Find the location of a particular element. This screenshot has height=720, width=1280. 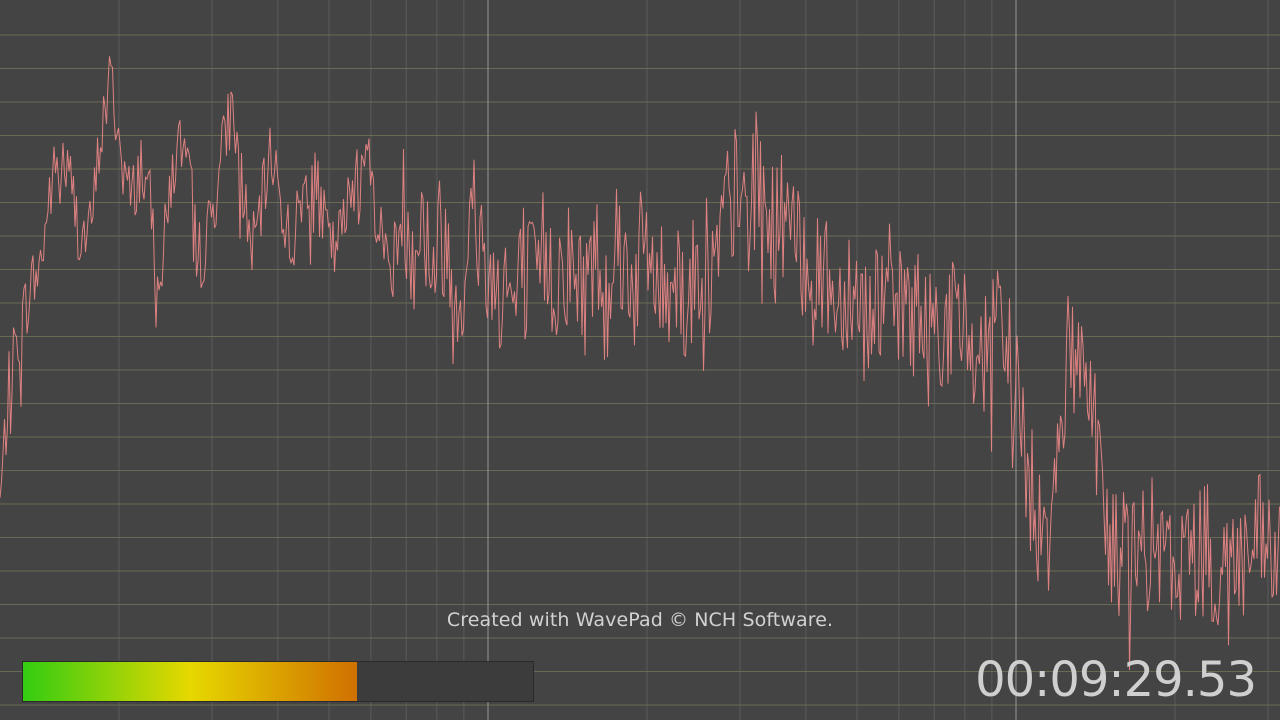

watermark-text: Created with WavePad © NCH Software. is located at coordinates (640, 620).